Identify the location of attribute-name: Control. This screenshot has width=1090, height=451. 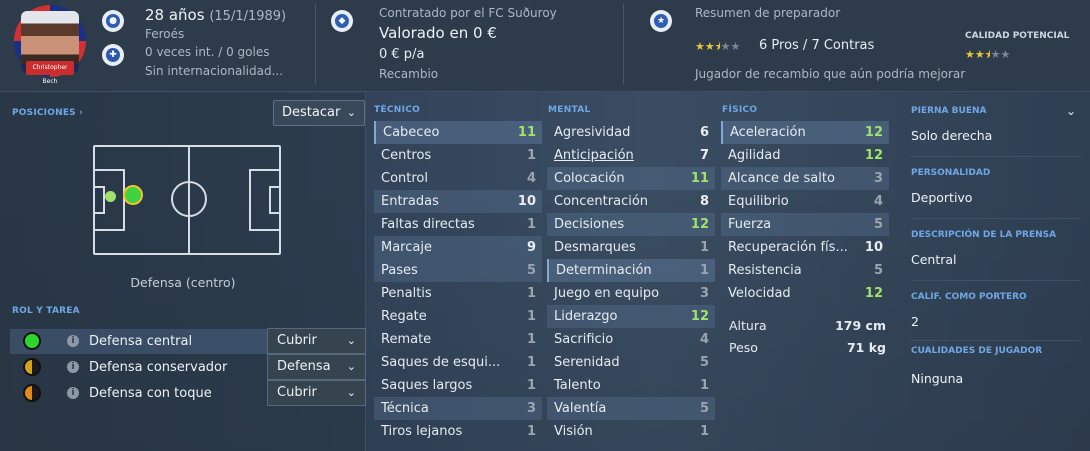
(404, 178).